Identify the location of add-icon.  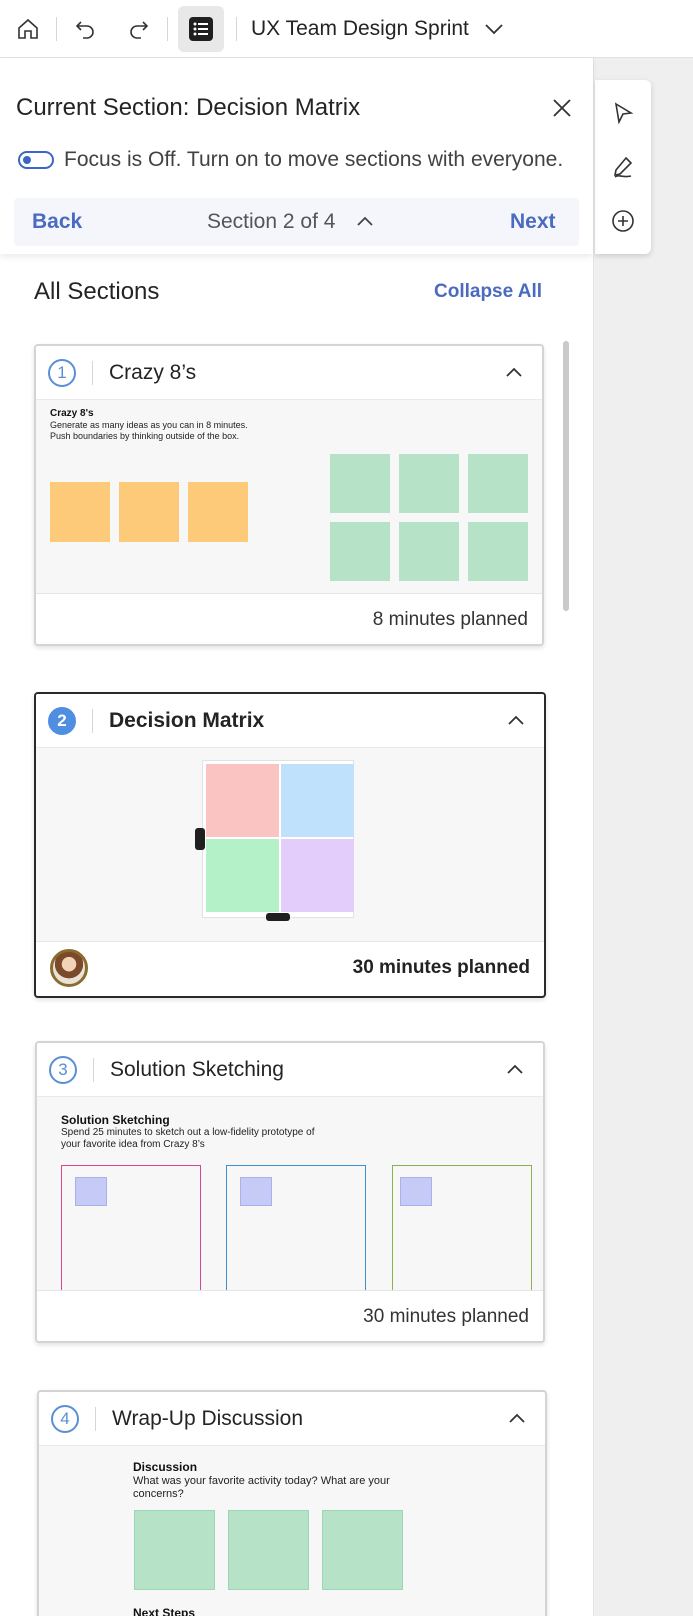
(623, 221).